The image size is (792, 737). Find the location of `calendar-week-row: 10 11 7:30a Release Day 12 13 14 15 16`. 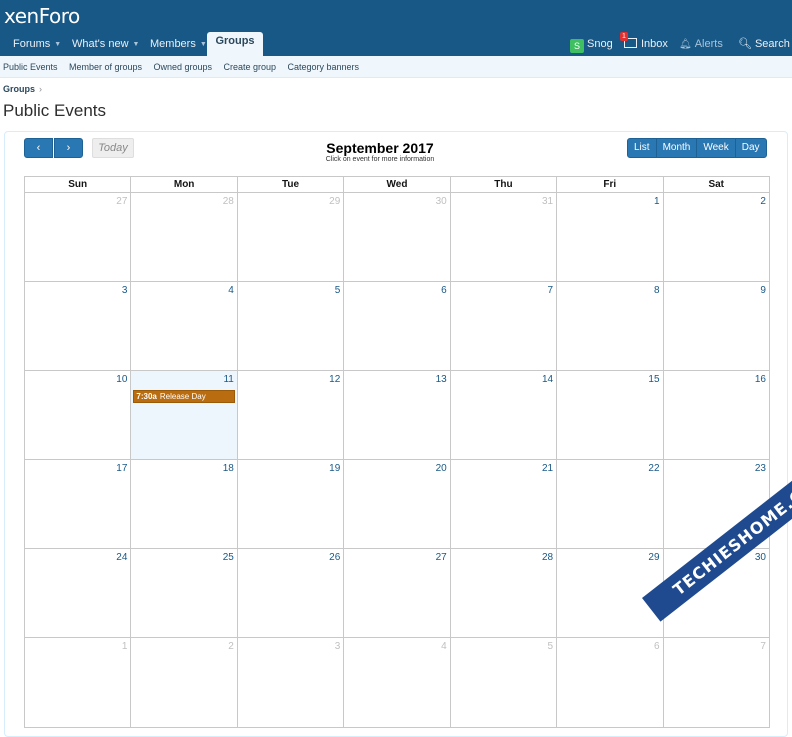

calendar-week-row: 10 11 7:30a Release Day 12 13 14 15 16 is located at coordinates (397, 415).